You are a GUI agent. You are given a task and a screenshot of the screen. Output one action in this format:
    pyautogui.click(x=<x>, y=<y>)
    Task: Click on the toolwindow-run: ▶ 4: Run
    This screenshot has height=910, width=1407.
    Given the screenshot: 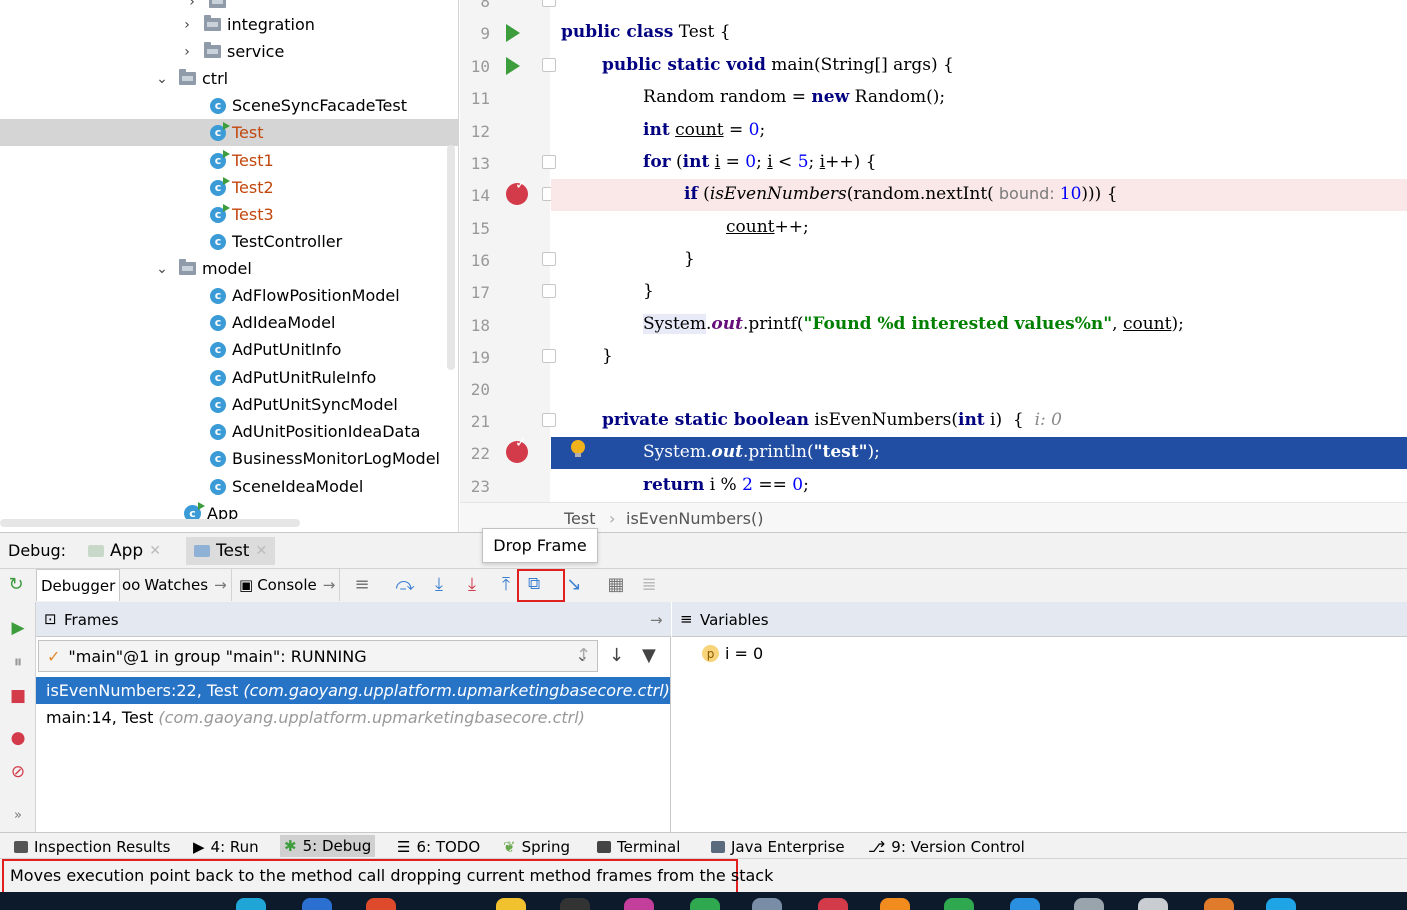 What is the action you would take?
    pyautogui.click(x=226, y=847)
    